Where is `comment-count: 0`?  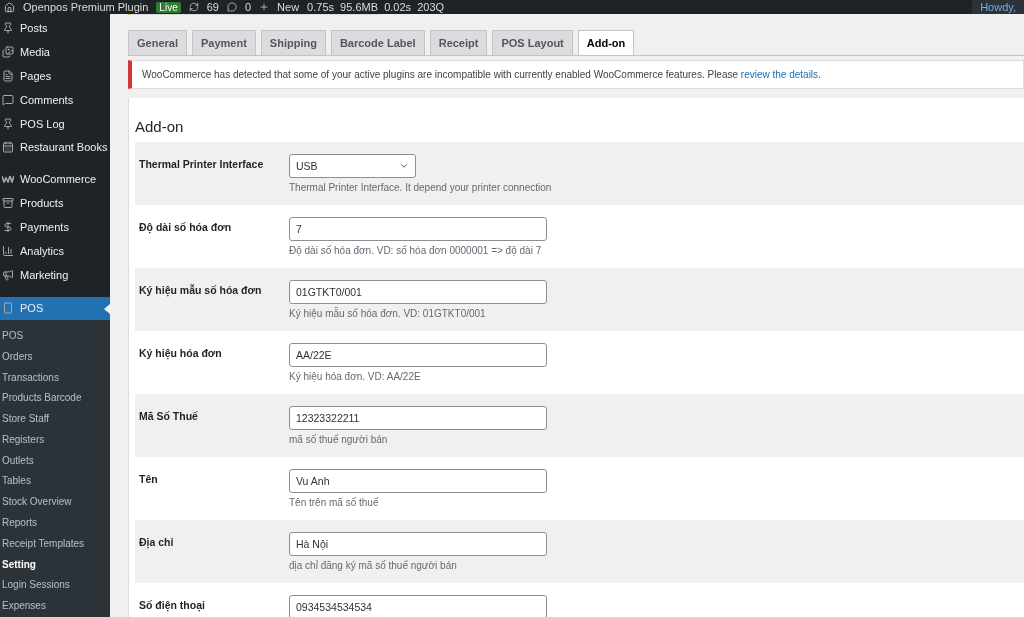 comment-count: 0 is located at coordinates (248, 7).